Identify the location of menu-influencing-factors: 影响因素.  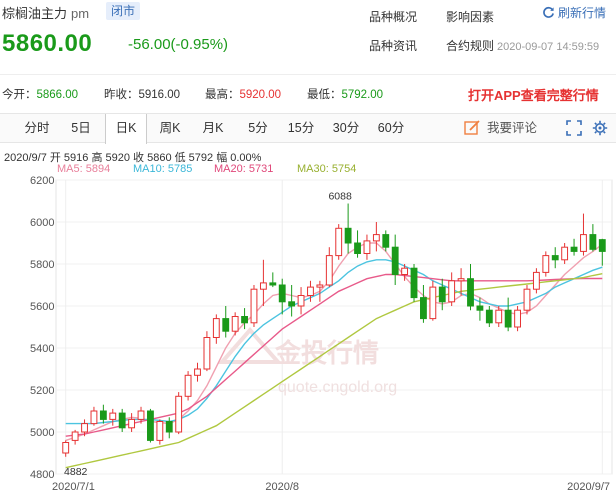
(470, 16).